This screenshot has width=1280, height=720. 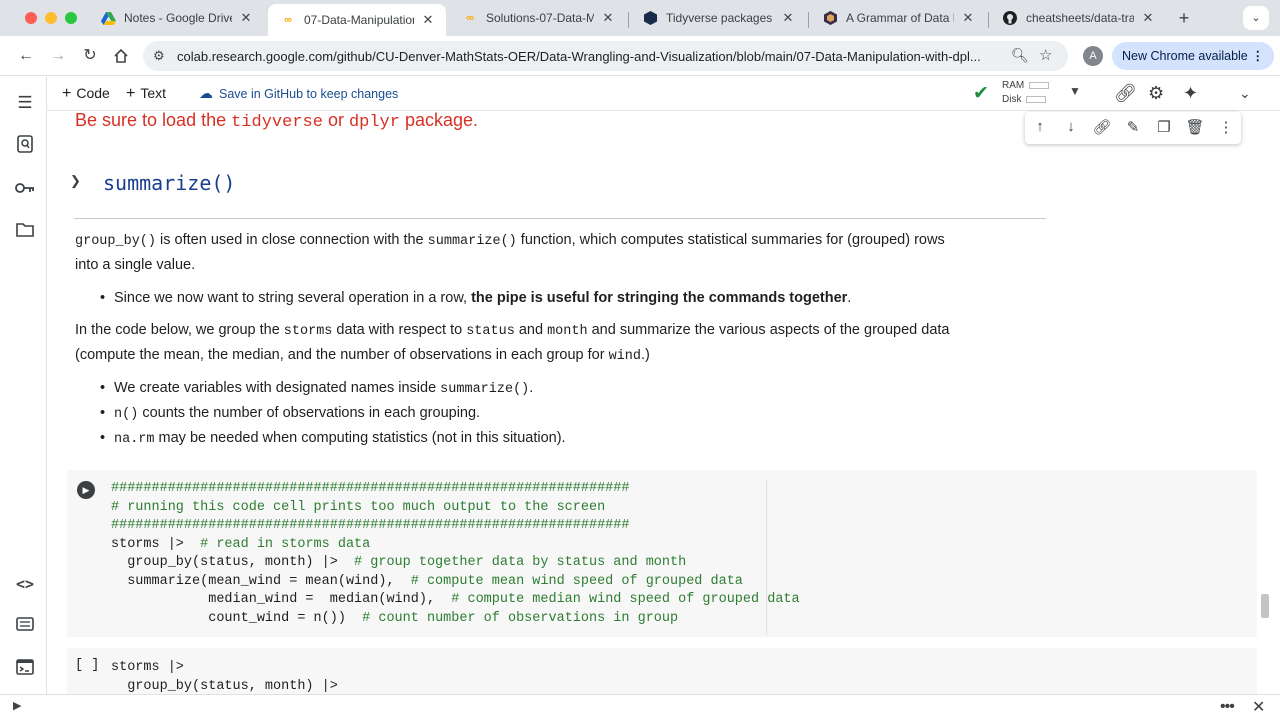 I want to click on window-zoom-button, so click(x=71, y=18).